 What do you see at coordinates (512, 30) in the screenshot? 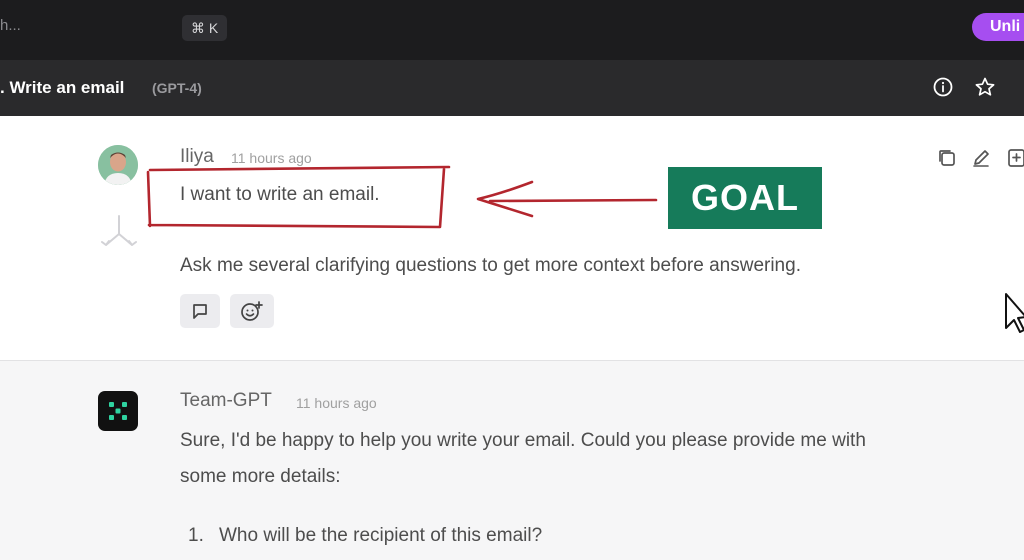
I see `top-bar: h... ⌘ K Unli` at bounding box center [512, 30].